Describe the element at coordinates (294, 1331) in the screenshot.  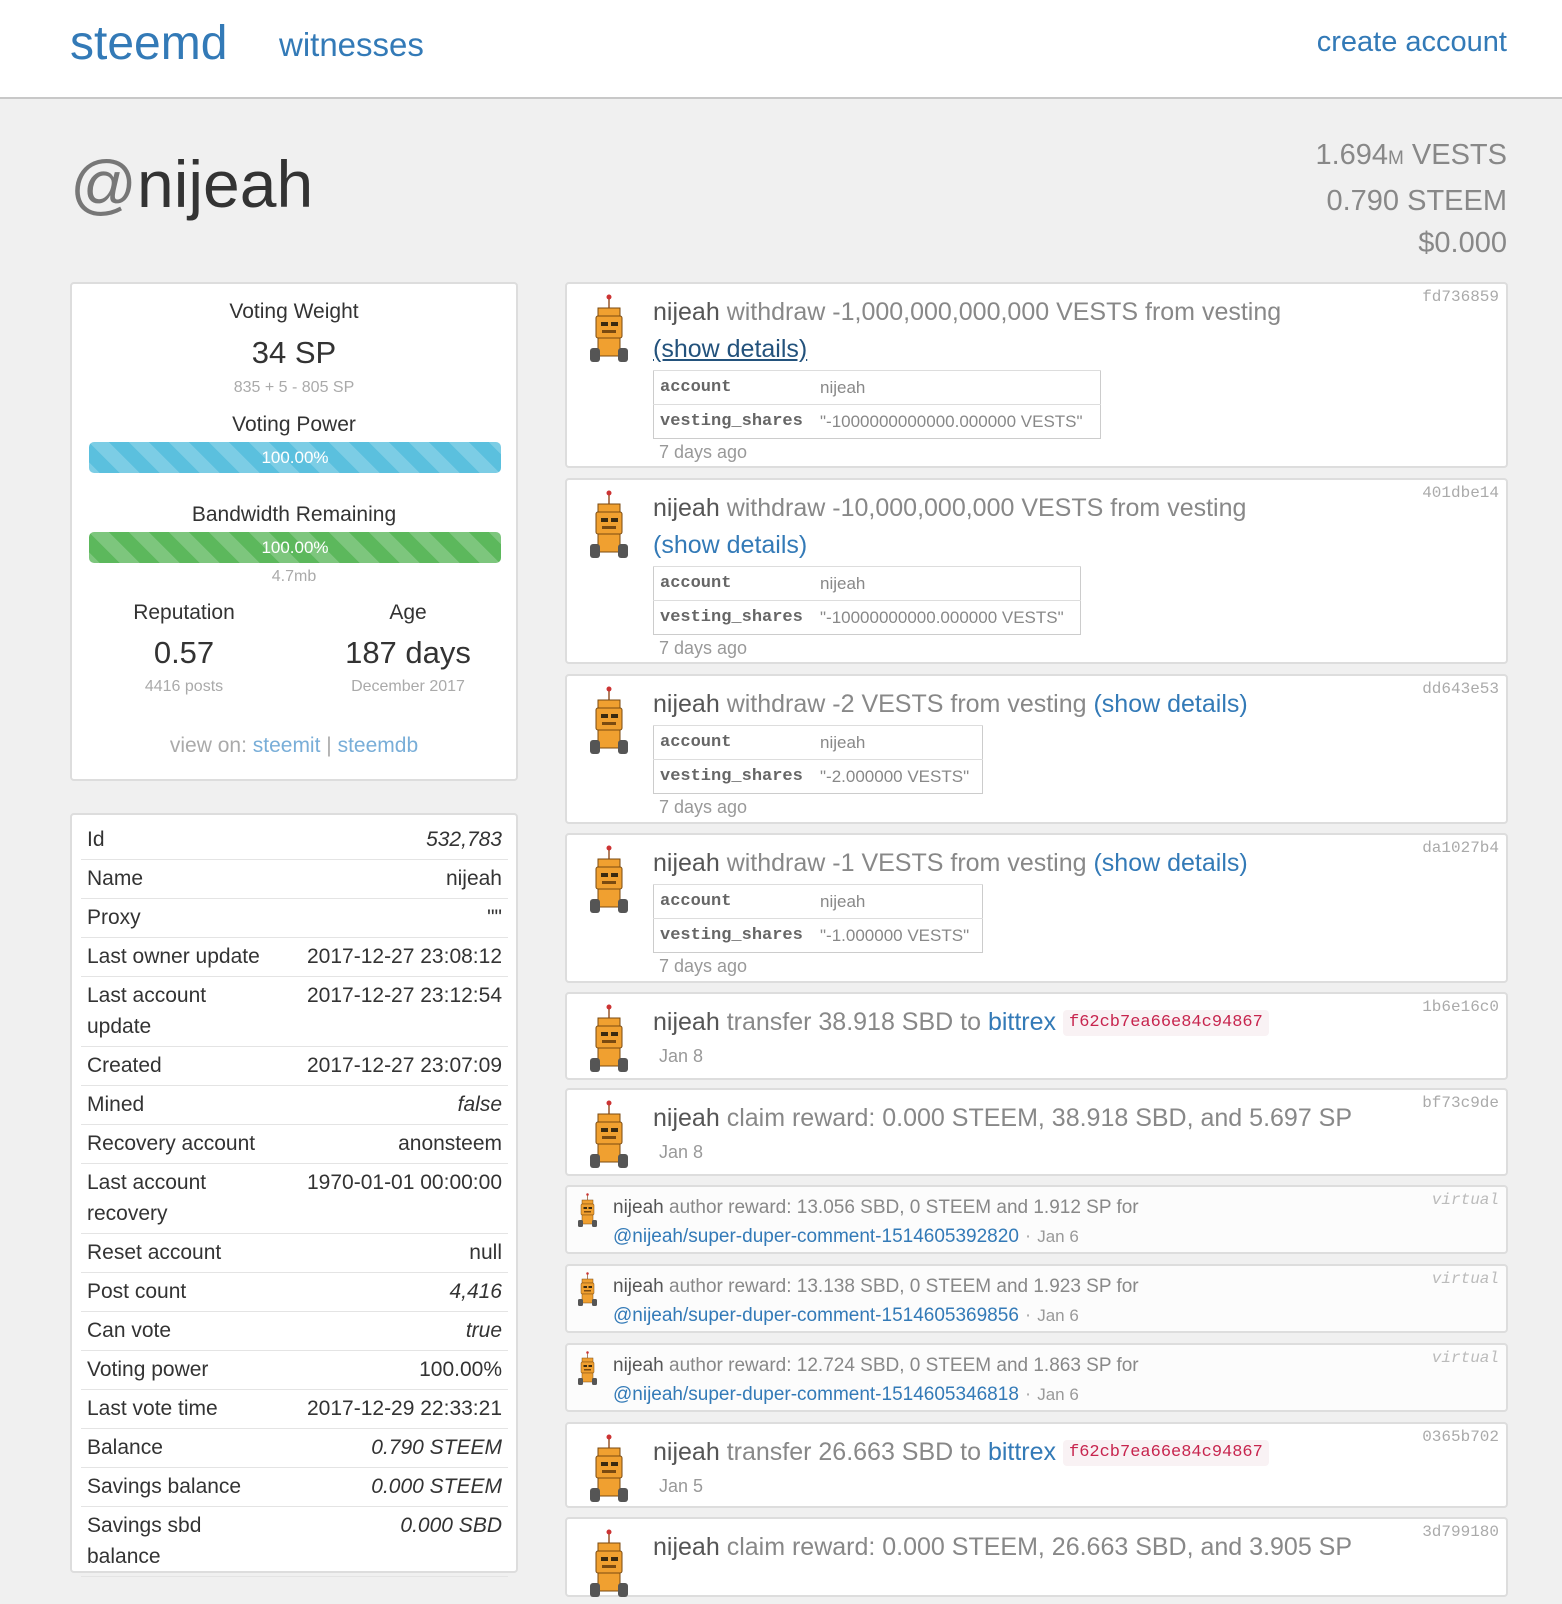
I see `property-row: Can vote true` at that location.